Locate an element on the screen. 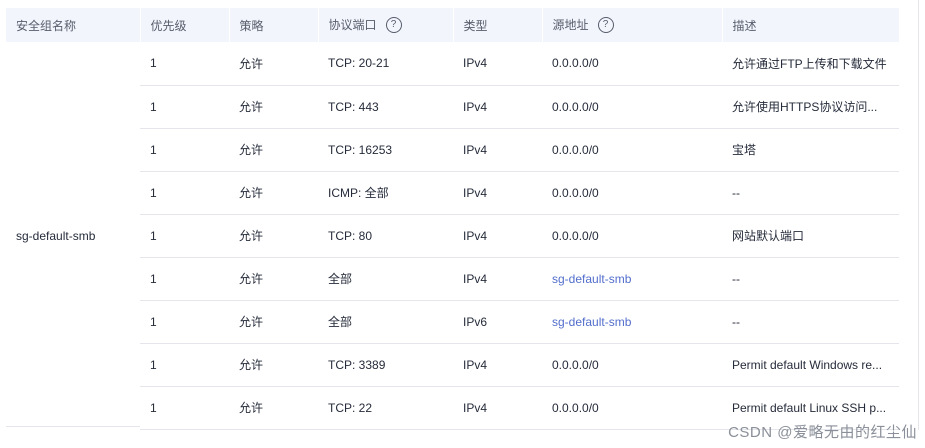 This screenshot has width=925, height=448. col-header-description: 描述 is located at coordinates (810, 25).